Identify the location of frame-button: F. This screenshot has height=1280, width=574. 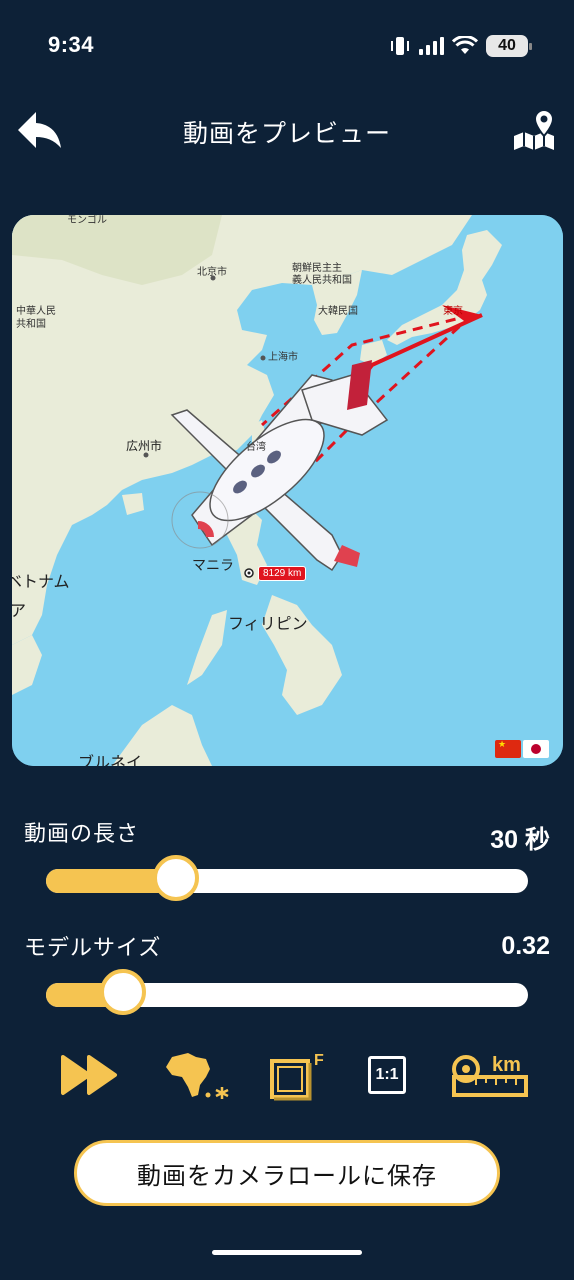
(296, 1075).